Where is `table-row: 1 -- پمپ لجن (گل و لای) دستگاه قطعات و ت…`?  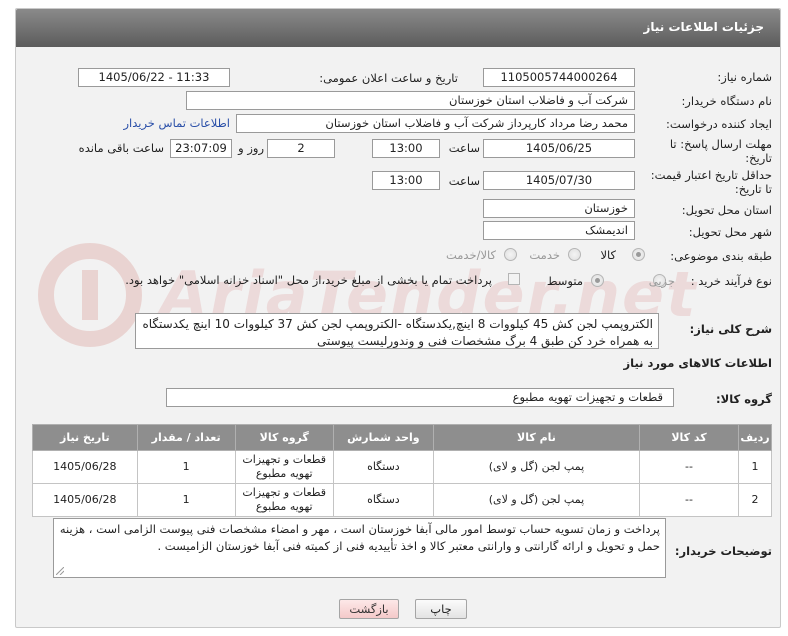 table-row: 1 -- پمپ لجن (گل و لای) دستگاه قطعات و ت… is located at coordinates (402, 467).